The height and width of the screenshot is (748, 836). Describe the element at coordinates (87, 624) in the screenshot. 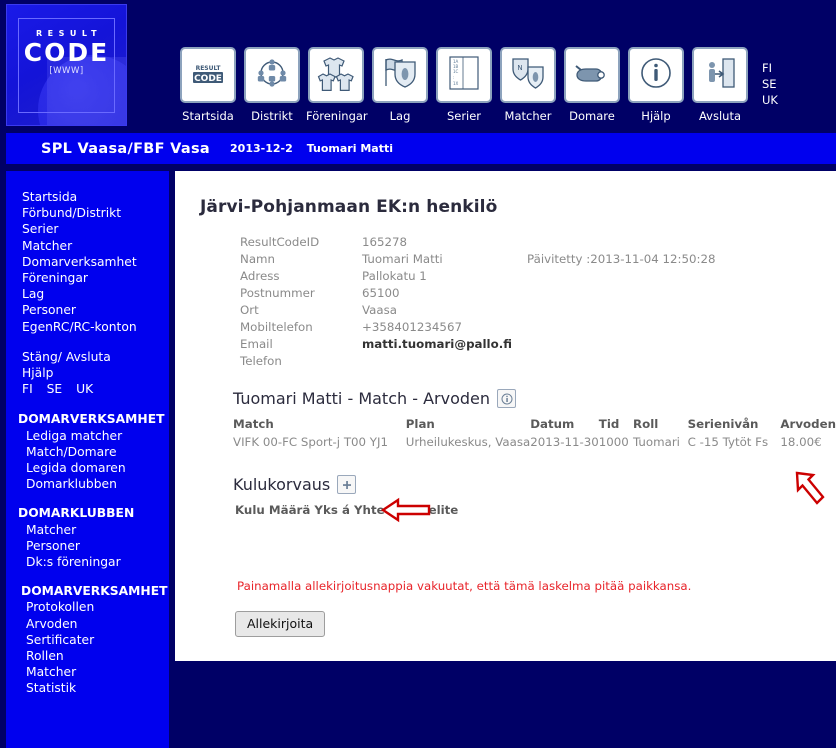

I see `sidebar-item-arvoden: Arvoden` at that location.